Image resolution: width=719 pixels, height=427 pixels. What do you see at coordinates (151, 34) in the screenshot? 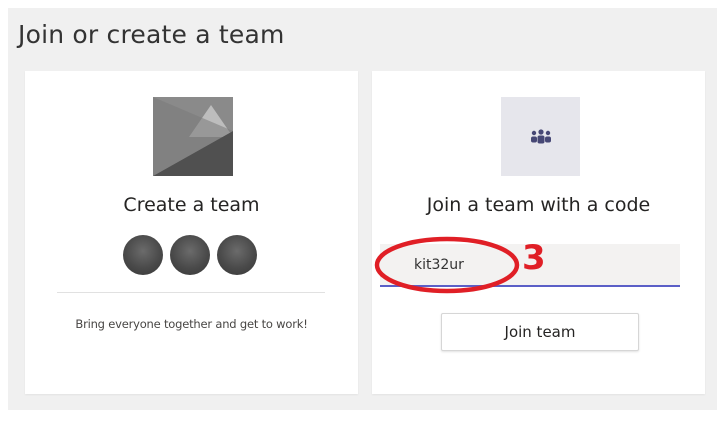
I see `page-title: Join or create a team` at bounding box center [151, 34].